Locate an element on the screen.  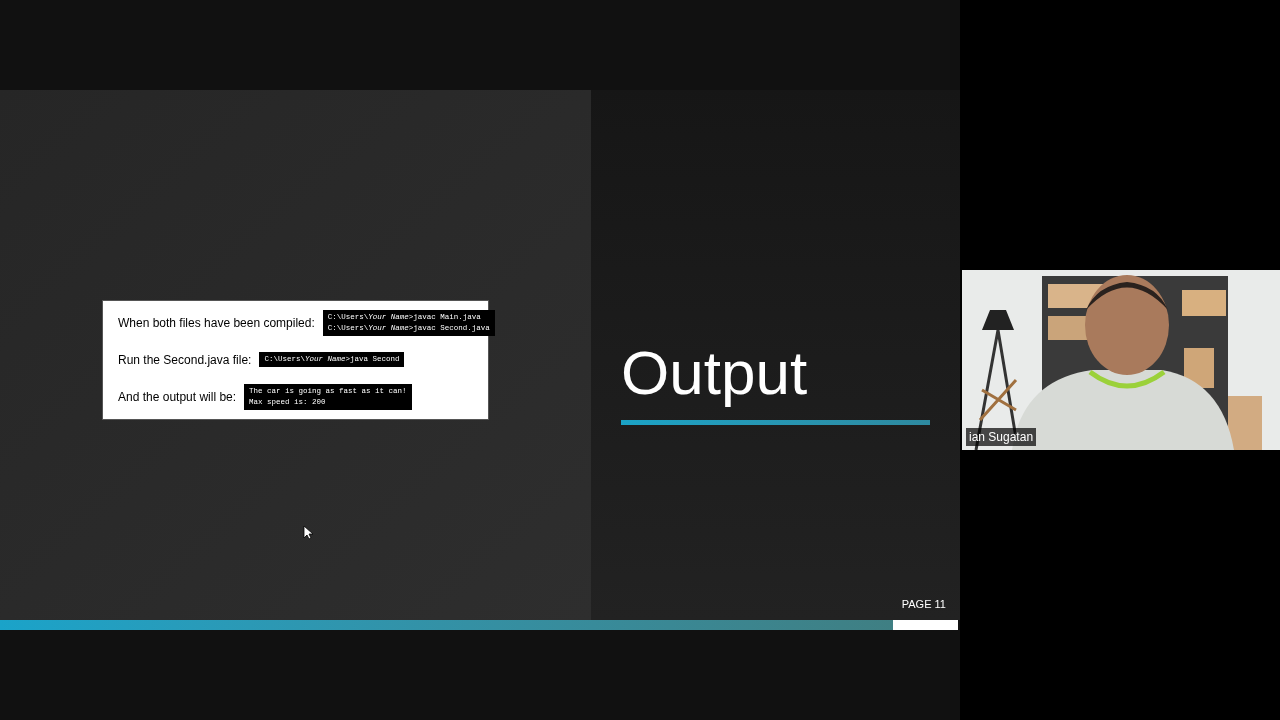
step-label: And the output will be: is located at coordinates (177, 397).